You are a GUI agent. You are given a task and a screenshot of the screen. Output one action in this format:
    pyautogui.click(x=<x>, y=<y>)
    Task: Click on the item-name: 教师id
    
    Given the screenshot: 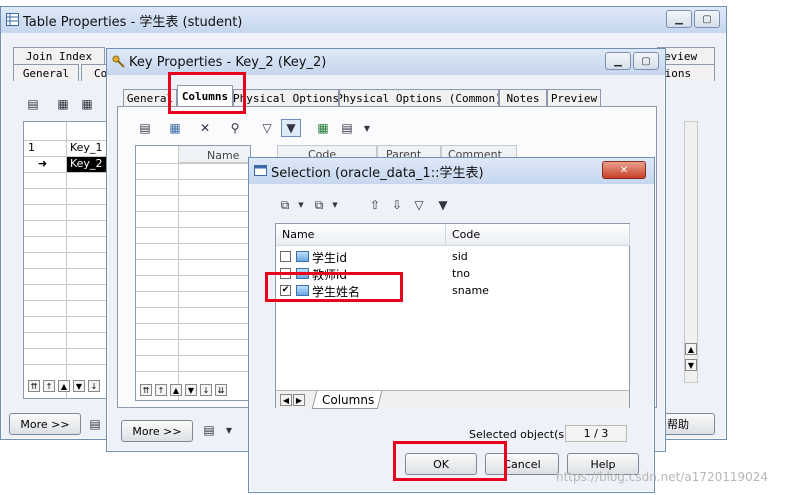 What is the action you would take?
    pyautogui.click(x=329, y=275)
    